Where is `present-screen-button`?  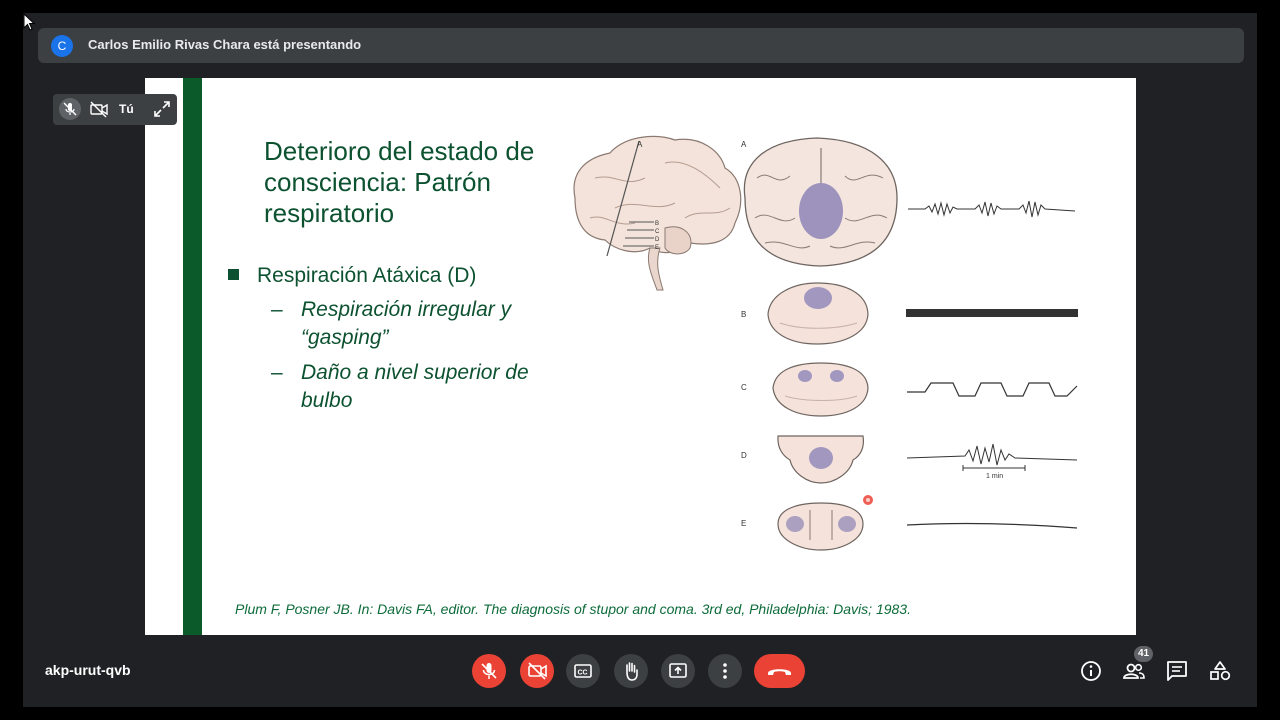
present-screen-button is located at coordinates (678, 671).